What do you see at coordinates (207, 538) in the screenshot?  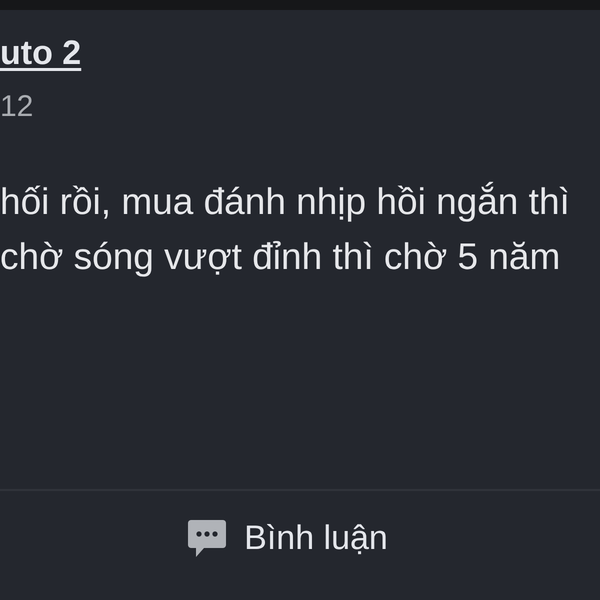 I see `comment-icon` at bounding box center [207, 538].